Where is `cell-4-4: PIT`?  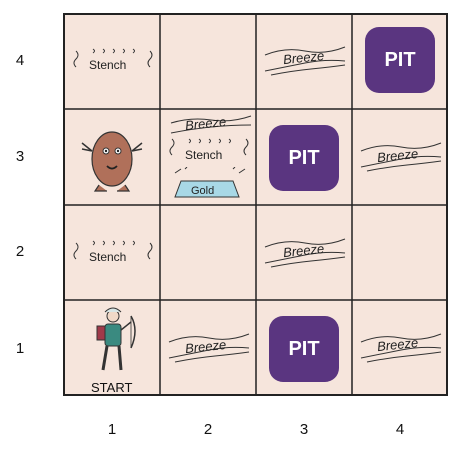 cell-4-4: PIT is located at coordinates (401, 62).